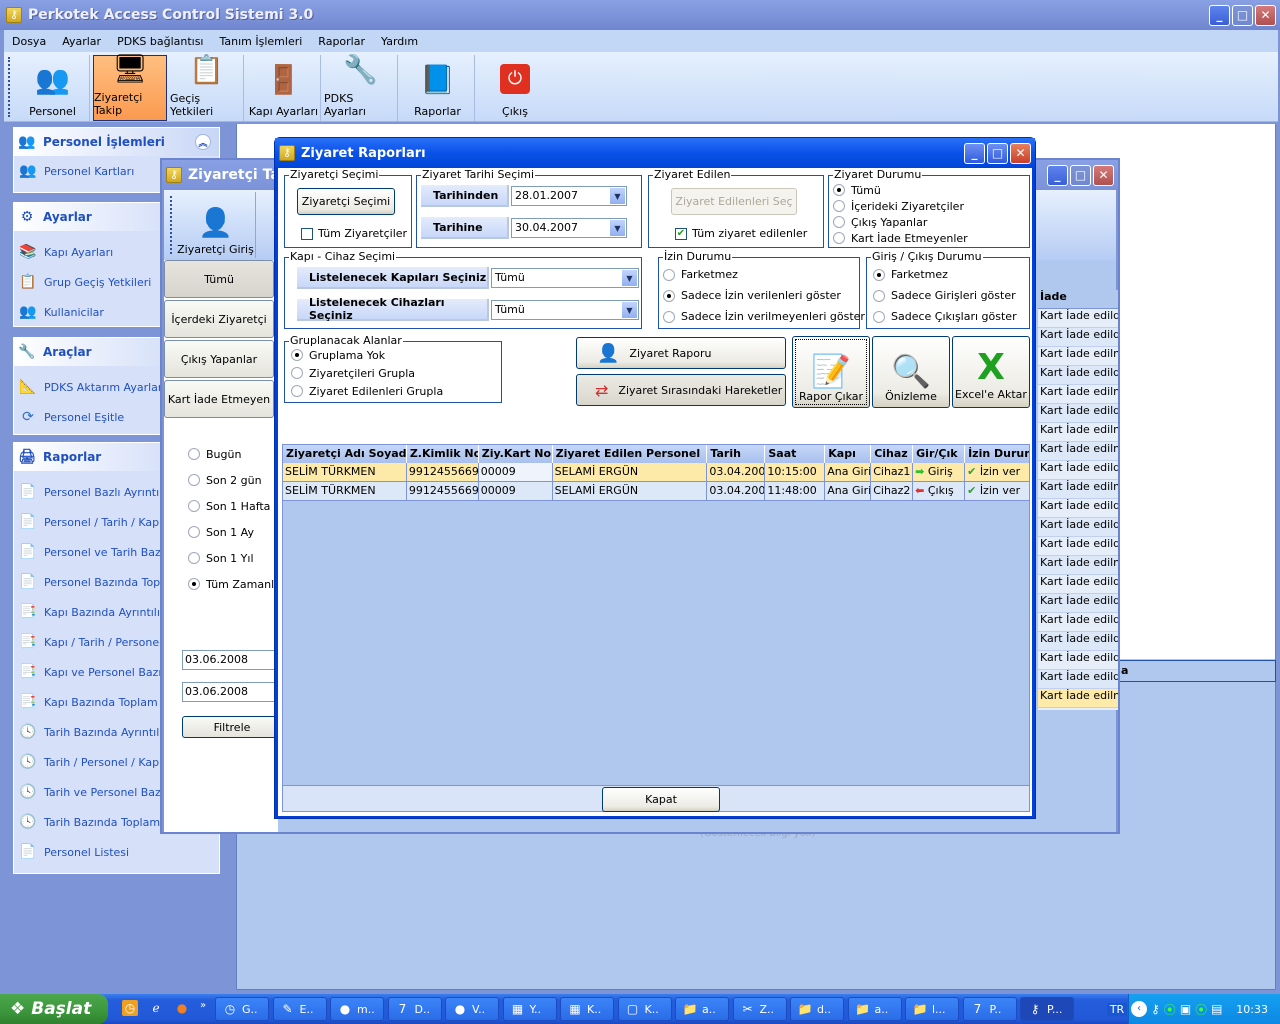 Image resolution: width=1280 pixels, height=1024 pixels. I want to click on radio-durum-tumu: Tümü, so click(900, 190).